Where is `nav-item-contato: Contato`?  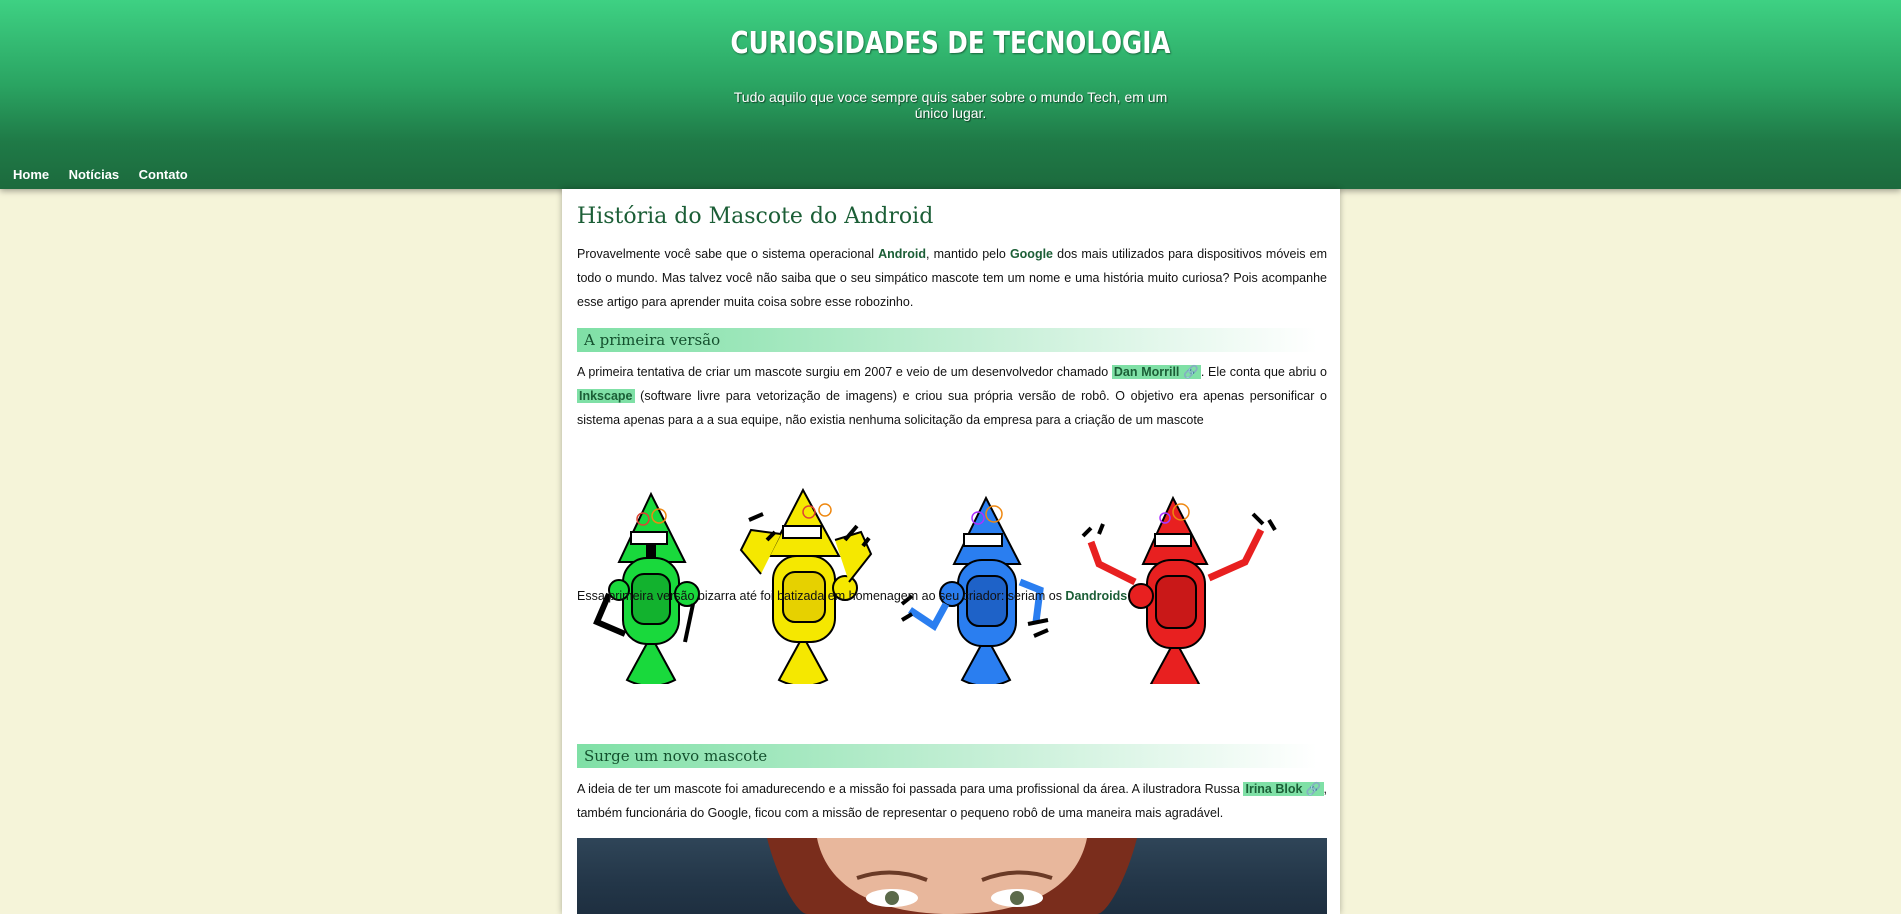
nav-item-contato: Contato is located at coordinates (163, 174).